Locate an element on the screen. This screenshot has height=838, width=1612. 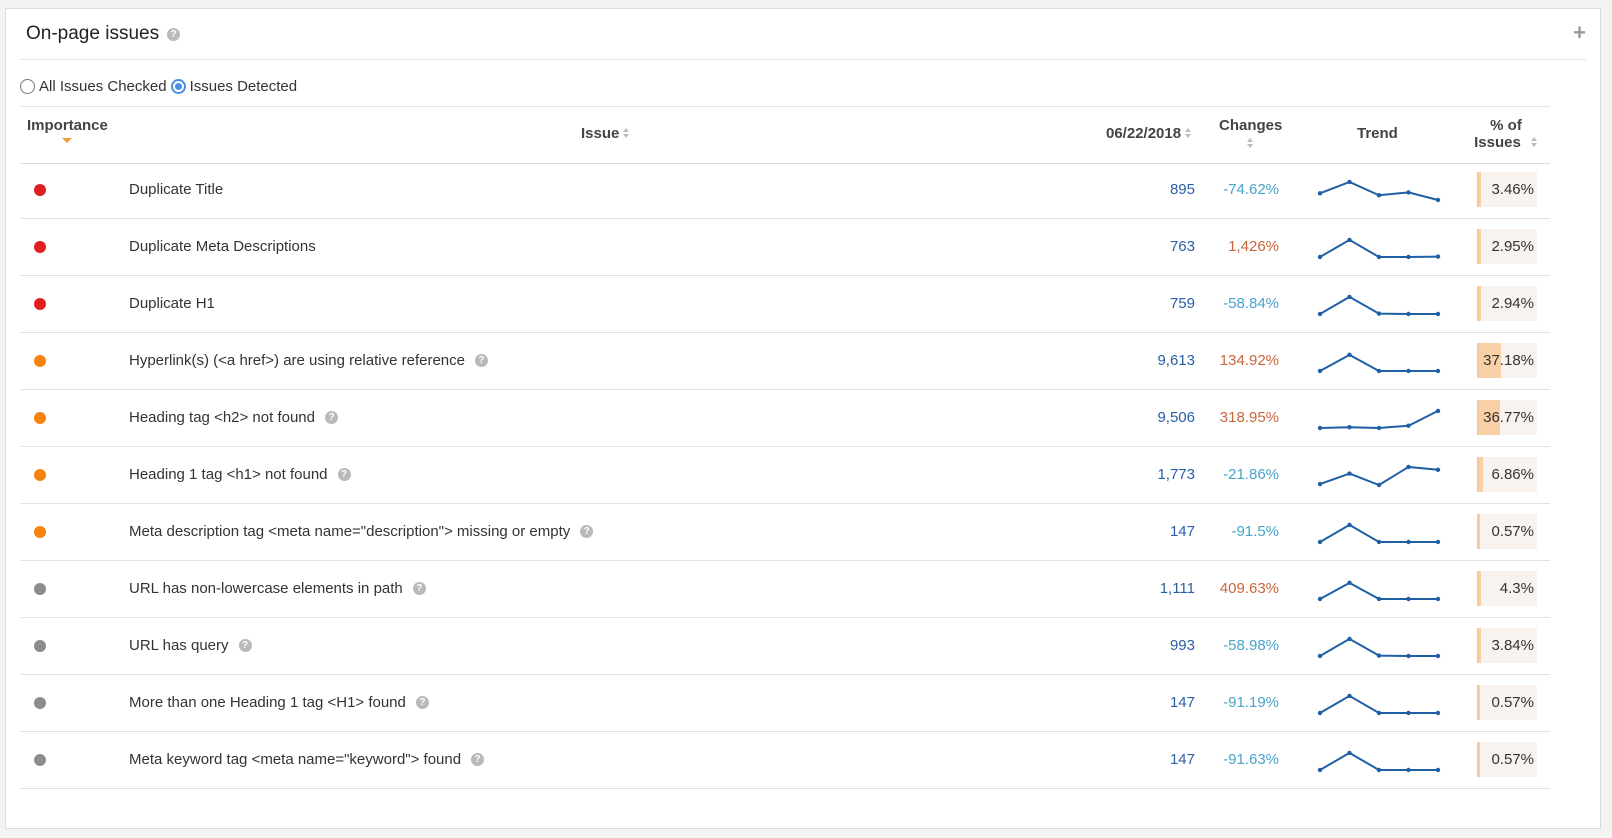
issue-name: Duplicate H1 is located at coordinates (172, 303).